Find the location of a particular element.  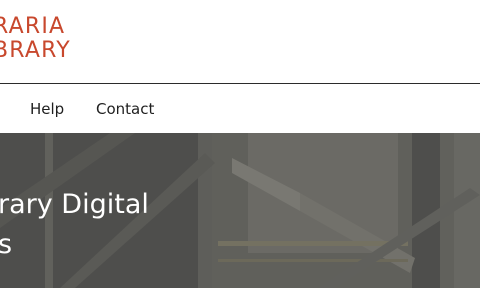

library-logo: RARIA BRARY is located at coordinates (46, 39).